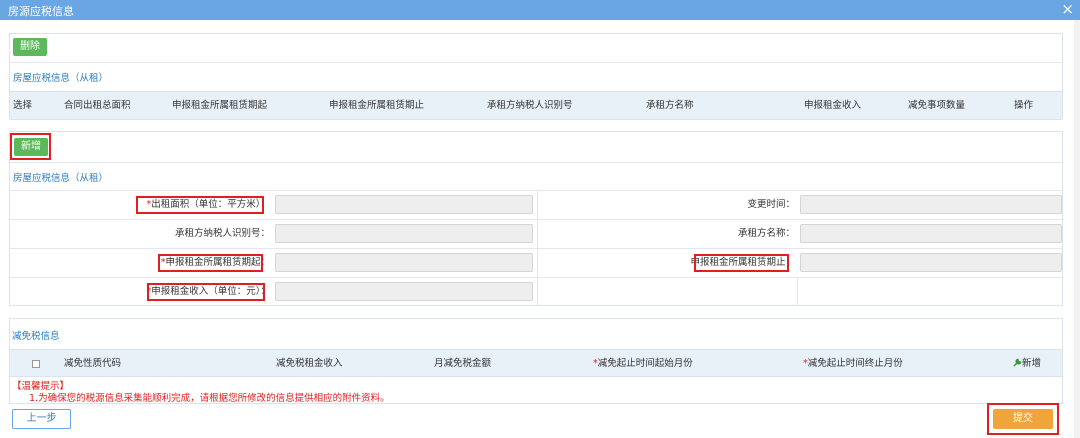  What do you see at coordinates (937, 105) in the screenshot?
I see `col-relief-count: 减免事项数量` at bounding box center [937, 105].